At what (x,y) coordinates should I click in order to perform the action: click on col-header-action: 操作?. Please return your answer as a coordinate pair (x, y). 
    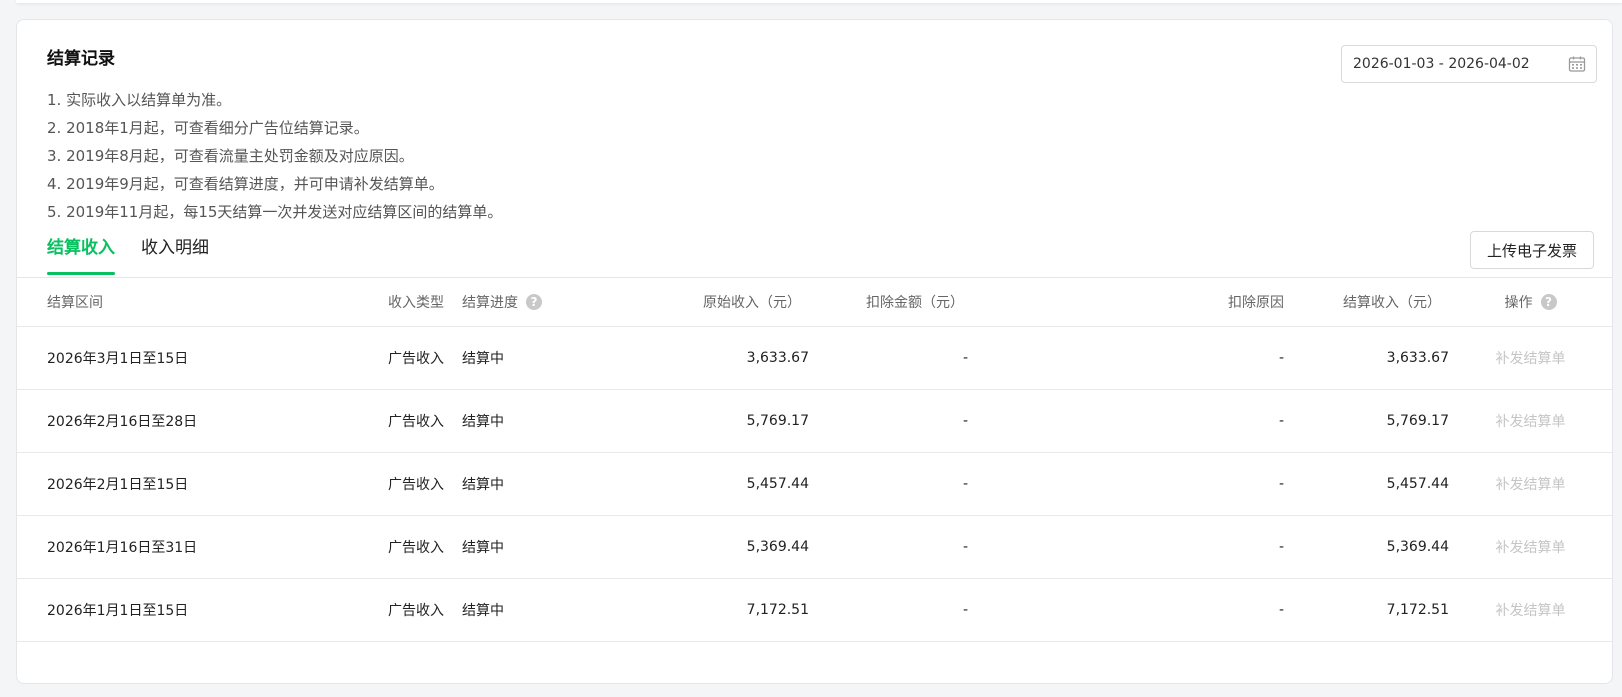
    Looking at the image, I should click on (1530, 302).